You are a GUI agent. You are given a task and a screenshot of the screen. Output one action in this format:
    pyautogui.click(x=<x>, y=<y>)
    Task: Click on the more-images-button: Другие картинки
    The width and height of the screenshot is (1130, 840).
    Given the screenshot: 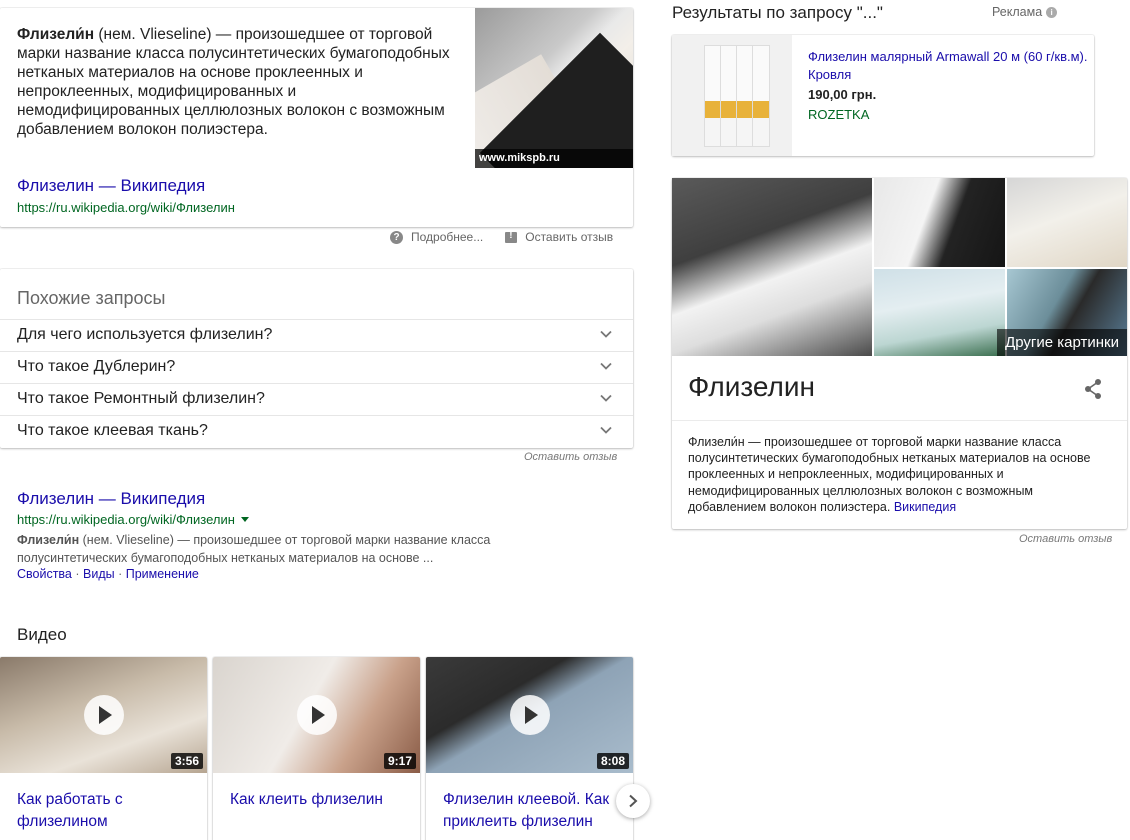 What is the action you would take?
    pyautogui.click(x=1062, y=342)
    